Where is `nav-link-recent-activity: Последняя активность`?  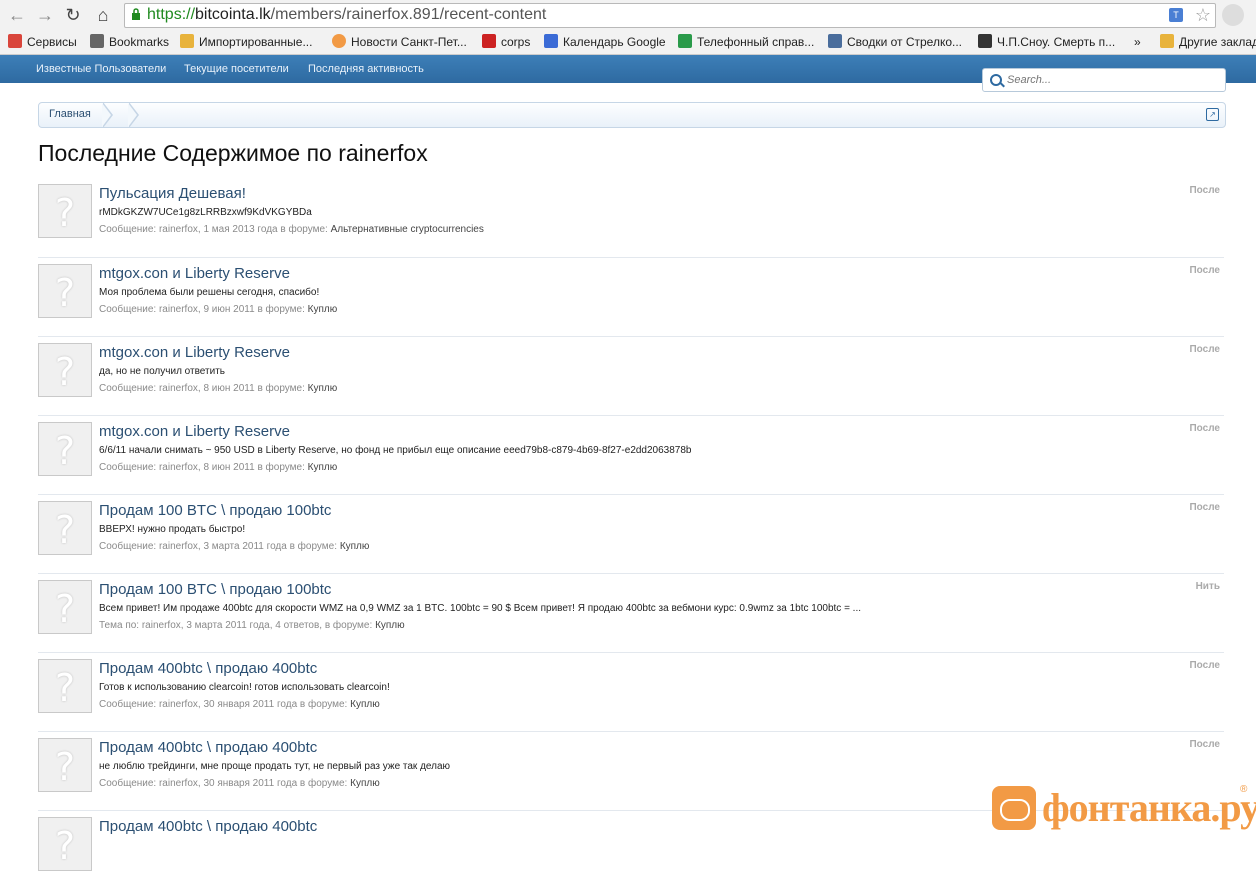 nav-link-recent-activity: Последняя активность is located at coordinates (366, 69).